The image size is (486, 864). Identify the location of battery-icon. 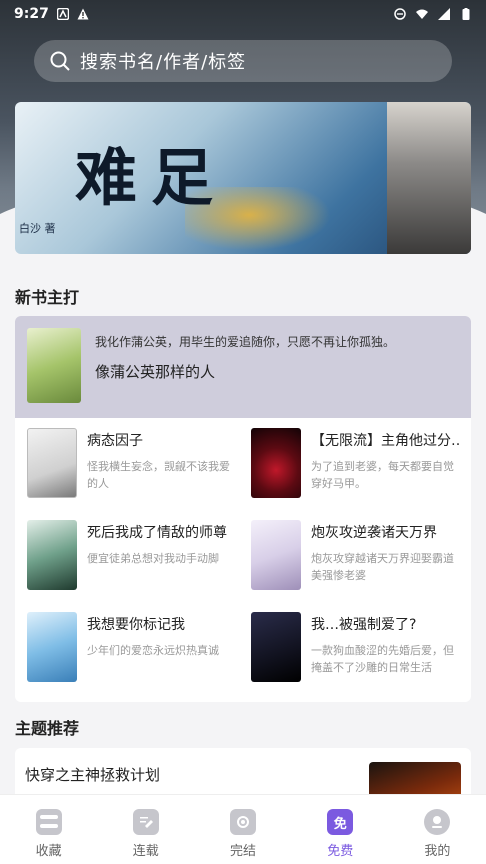
(466, 14).